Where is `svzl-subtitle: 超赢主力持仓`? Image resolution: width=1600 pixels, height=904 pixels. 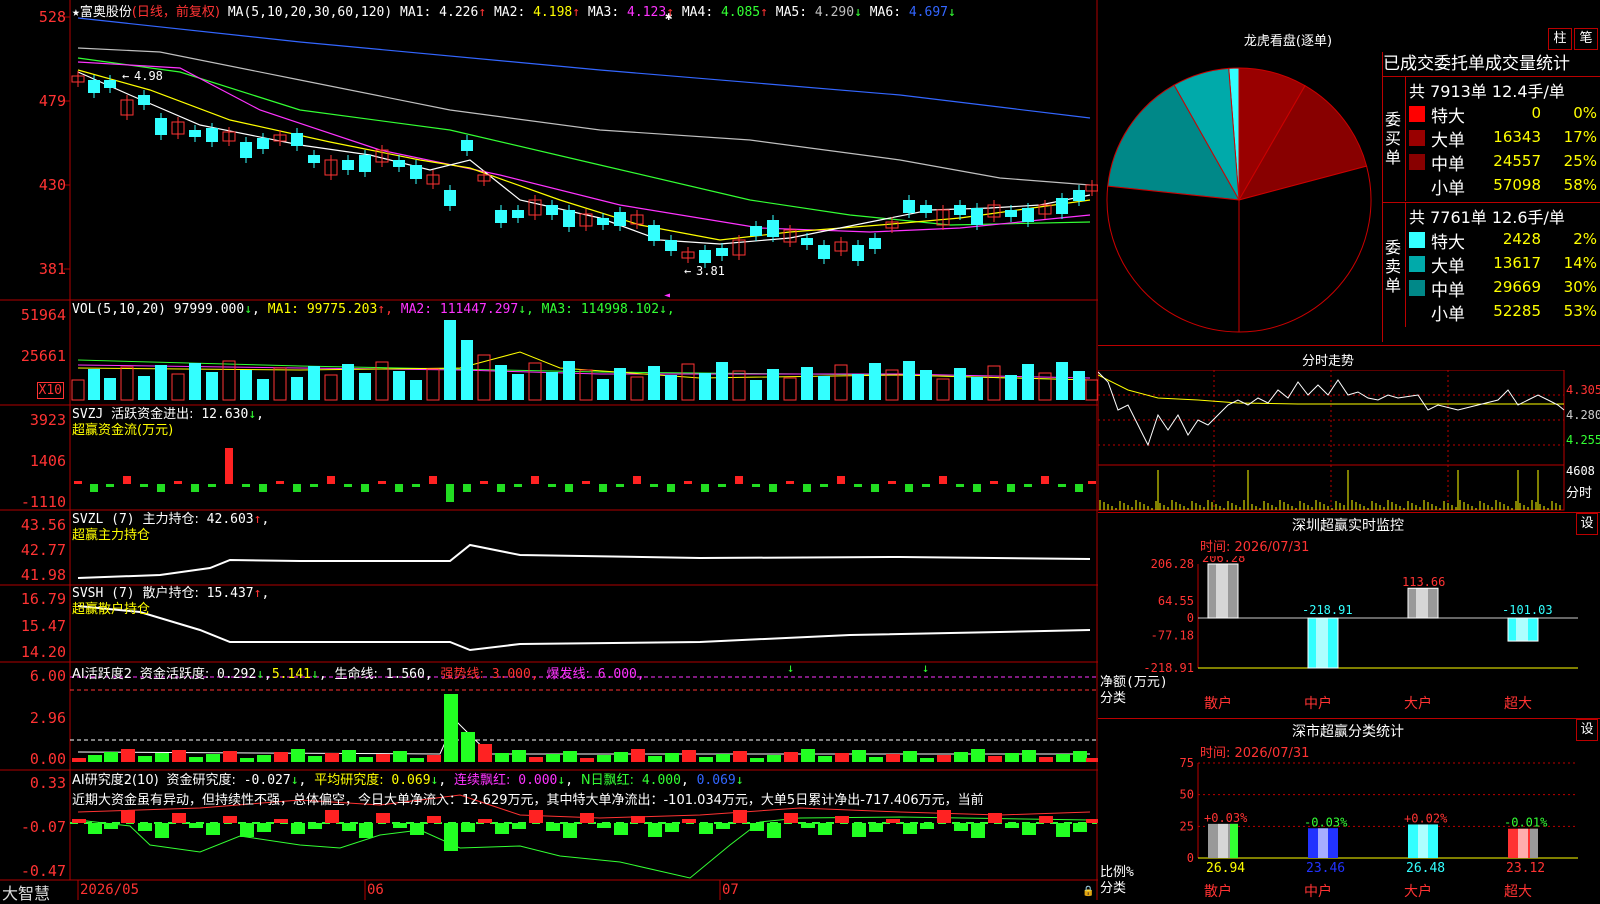 svzl-subtitle: 超赢主力持仓 is located at coordinates (111, 535).